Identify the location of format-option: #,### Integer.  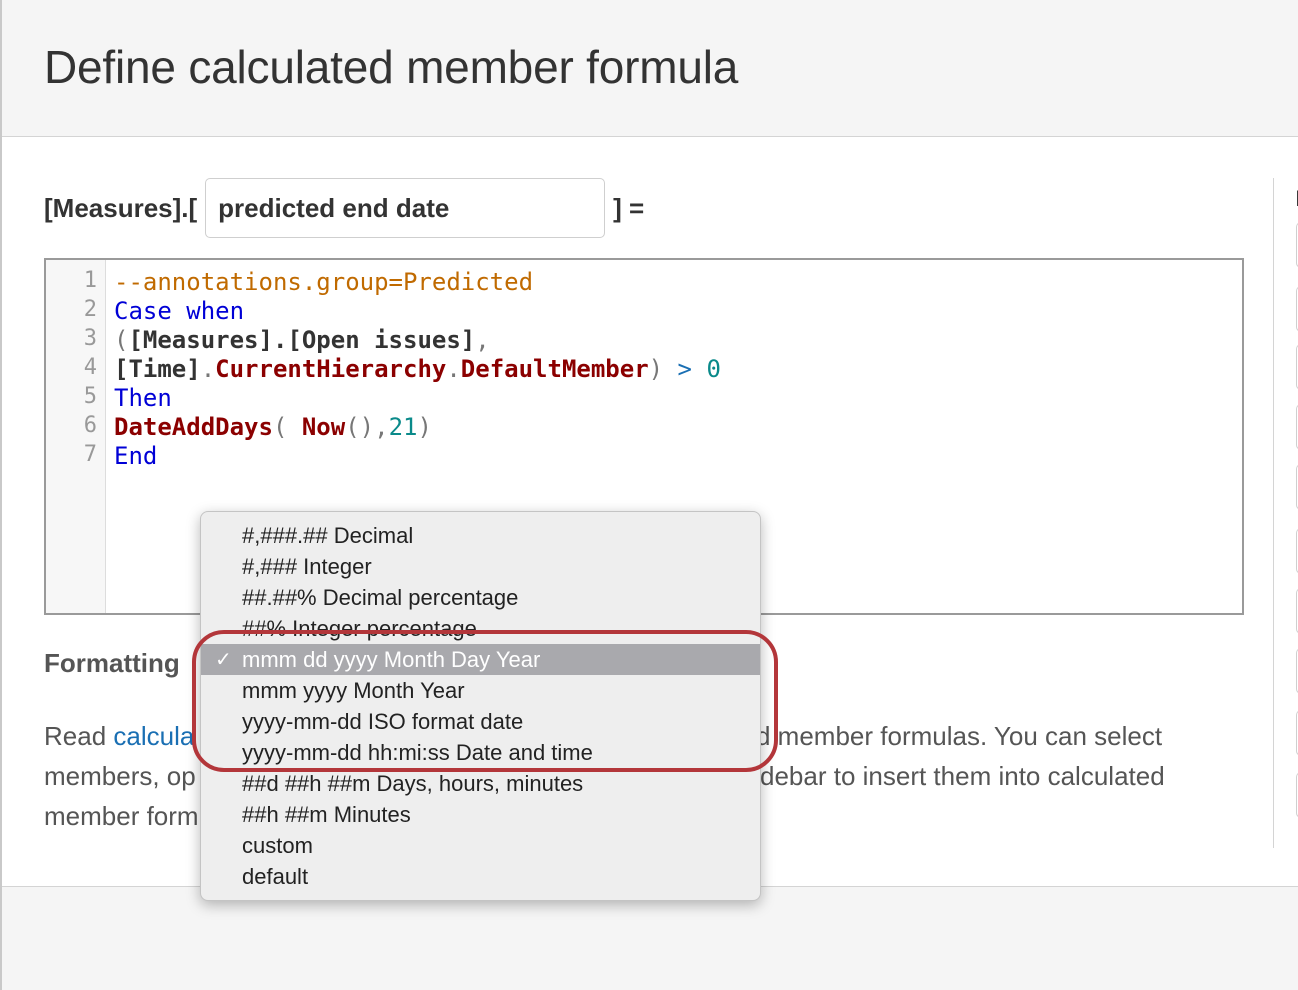
(480, 566).